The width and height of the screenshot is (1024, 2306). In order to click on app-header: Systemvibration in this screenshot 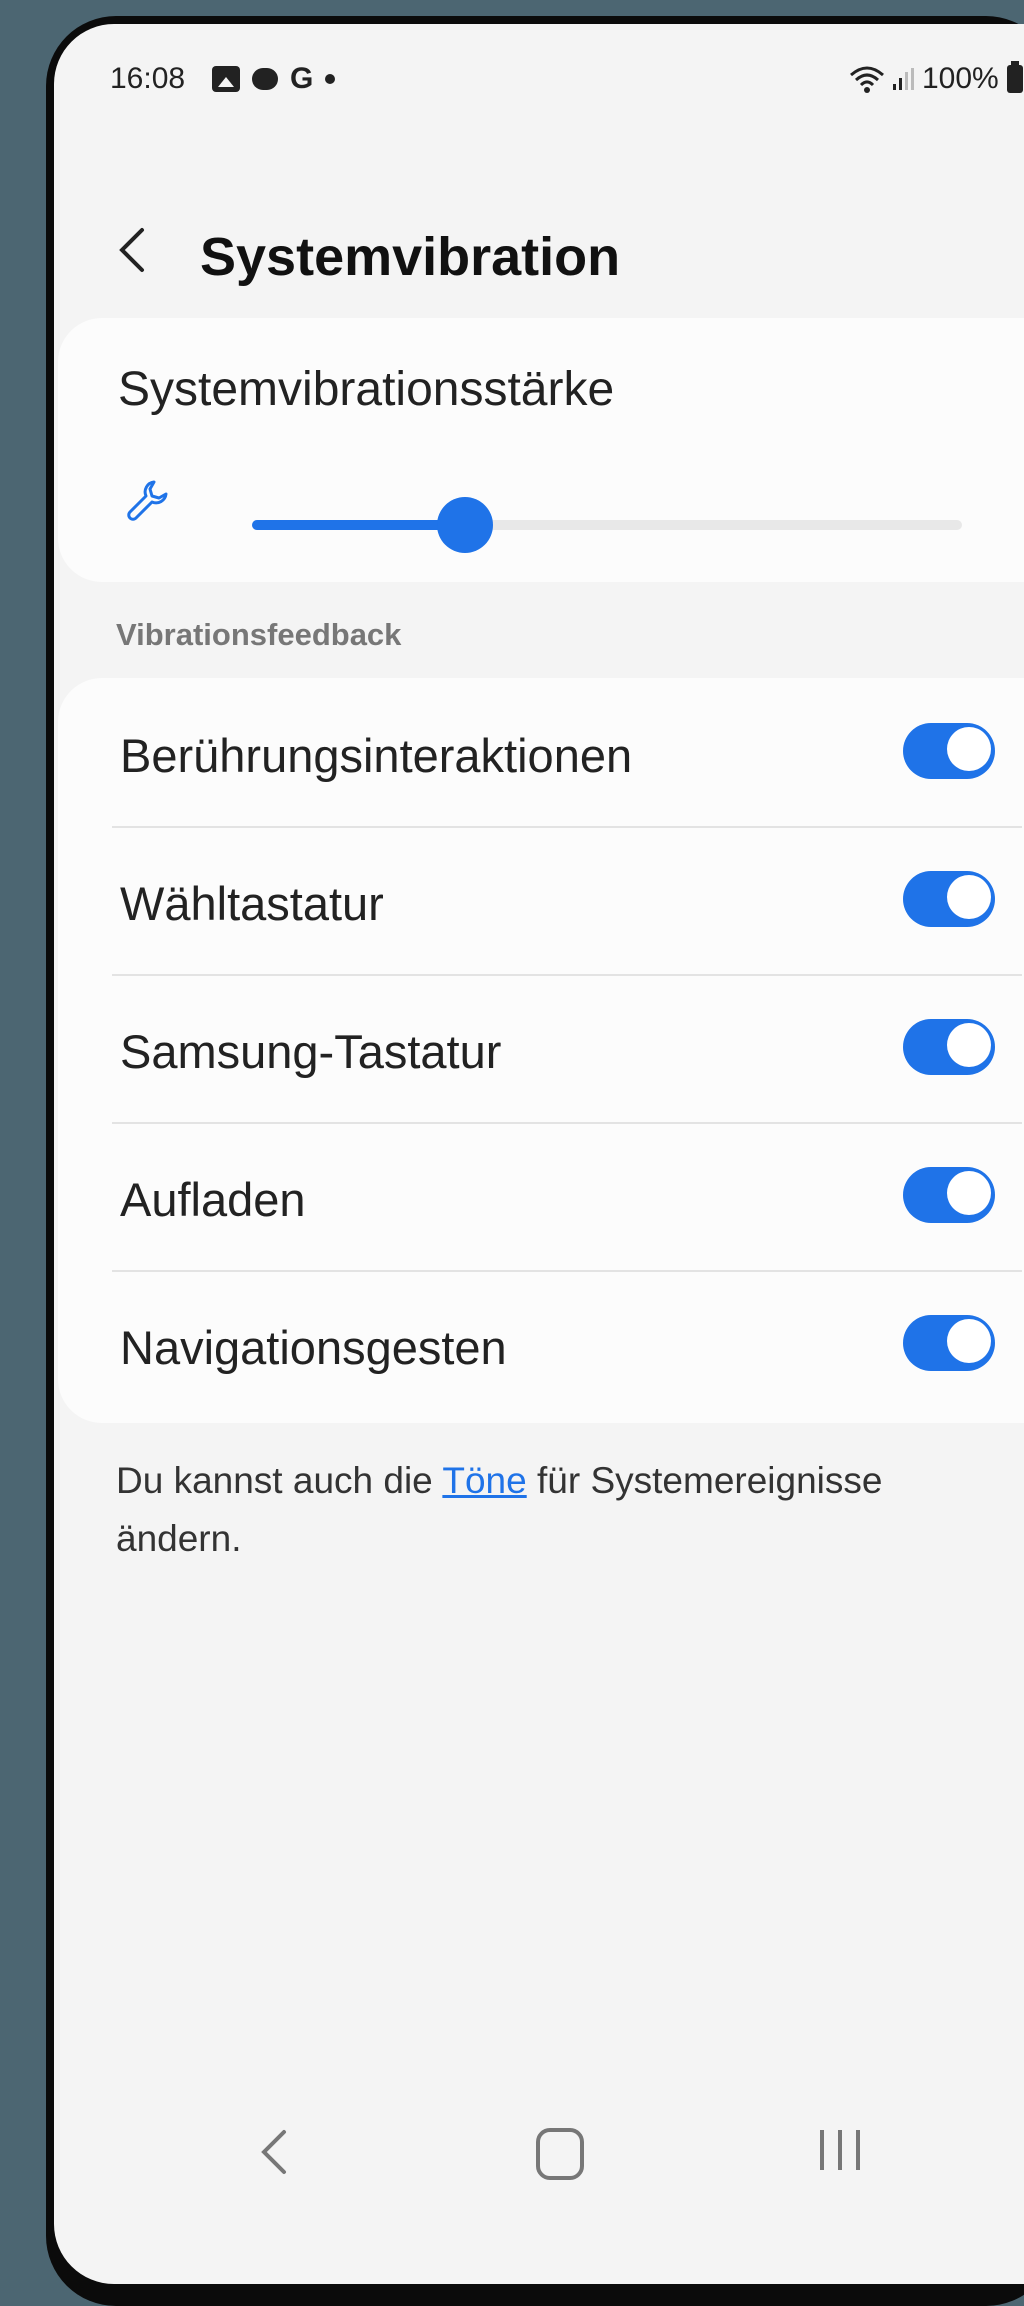, I will do `click(539, 254)`.